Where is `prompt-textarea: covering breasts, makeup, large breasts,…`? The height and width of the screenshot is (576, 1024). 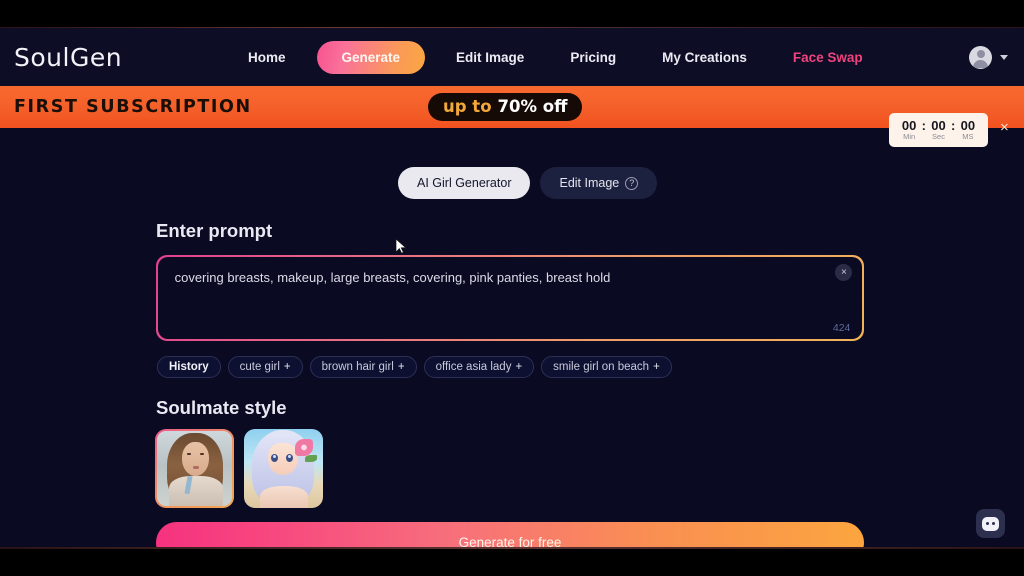
prompt-textarea: covering breasts, makeup, large breasts,… is located at coordinates (510, 298).